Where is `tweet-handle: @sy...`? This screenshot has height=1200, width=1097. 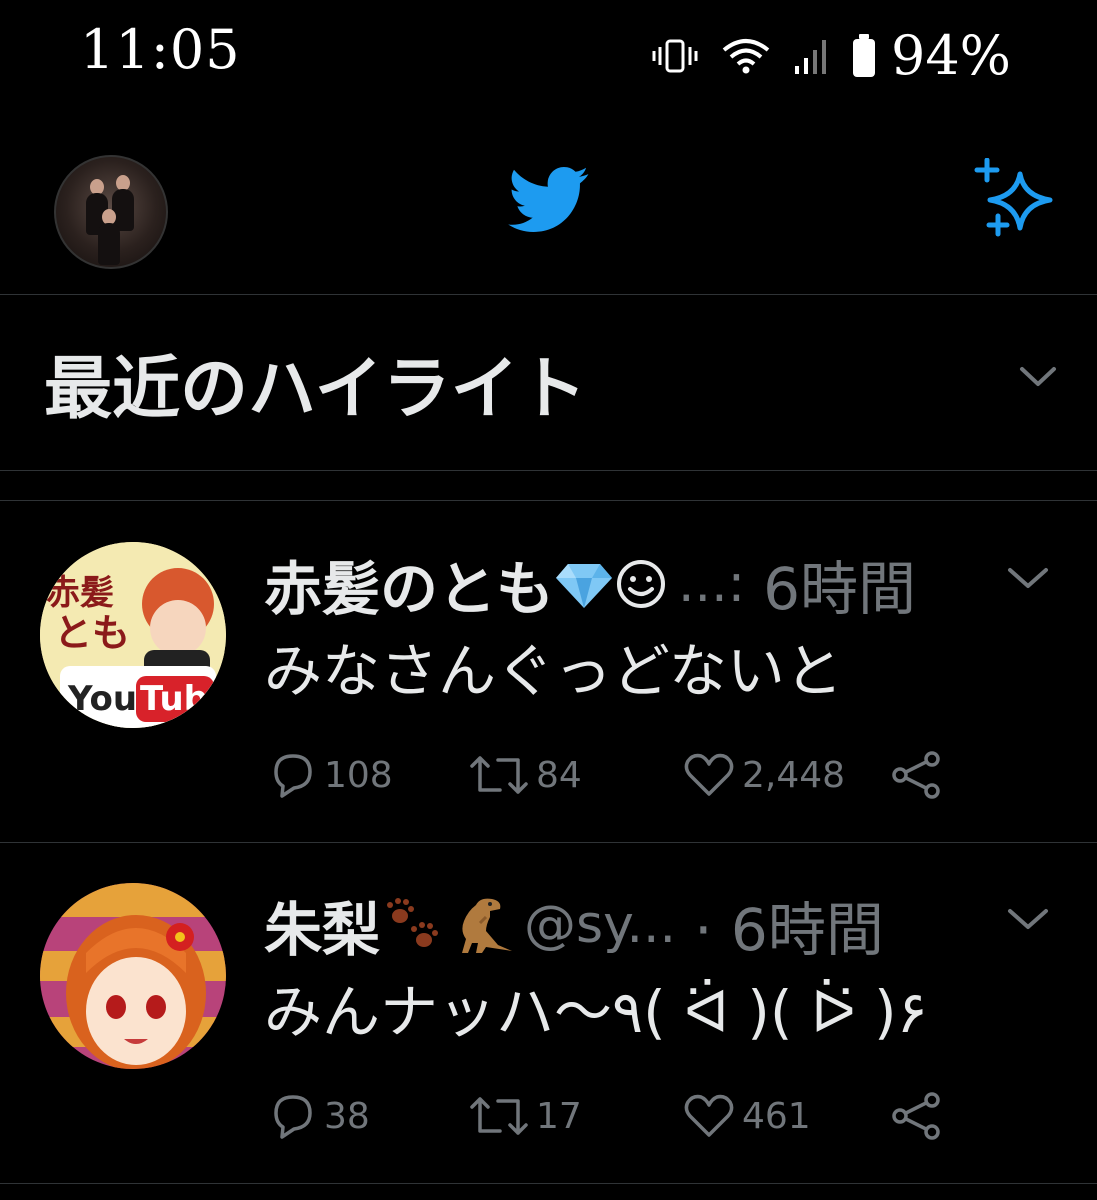 tweet-handle: @sy... is located at coordinates (600, 925).